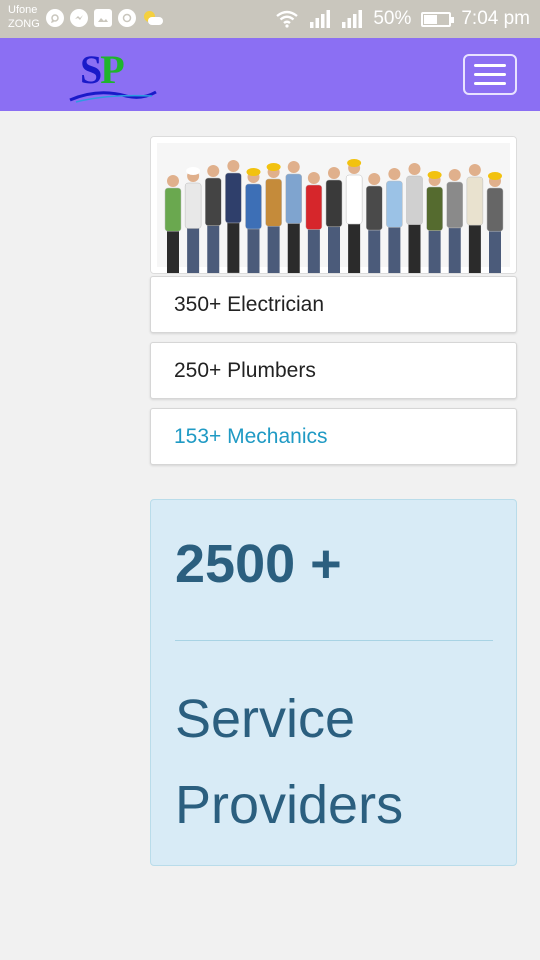  Describe the element at coordinates (287, 19) in the screenshot. I see `wifi-icon` at that location.